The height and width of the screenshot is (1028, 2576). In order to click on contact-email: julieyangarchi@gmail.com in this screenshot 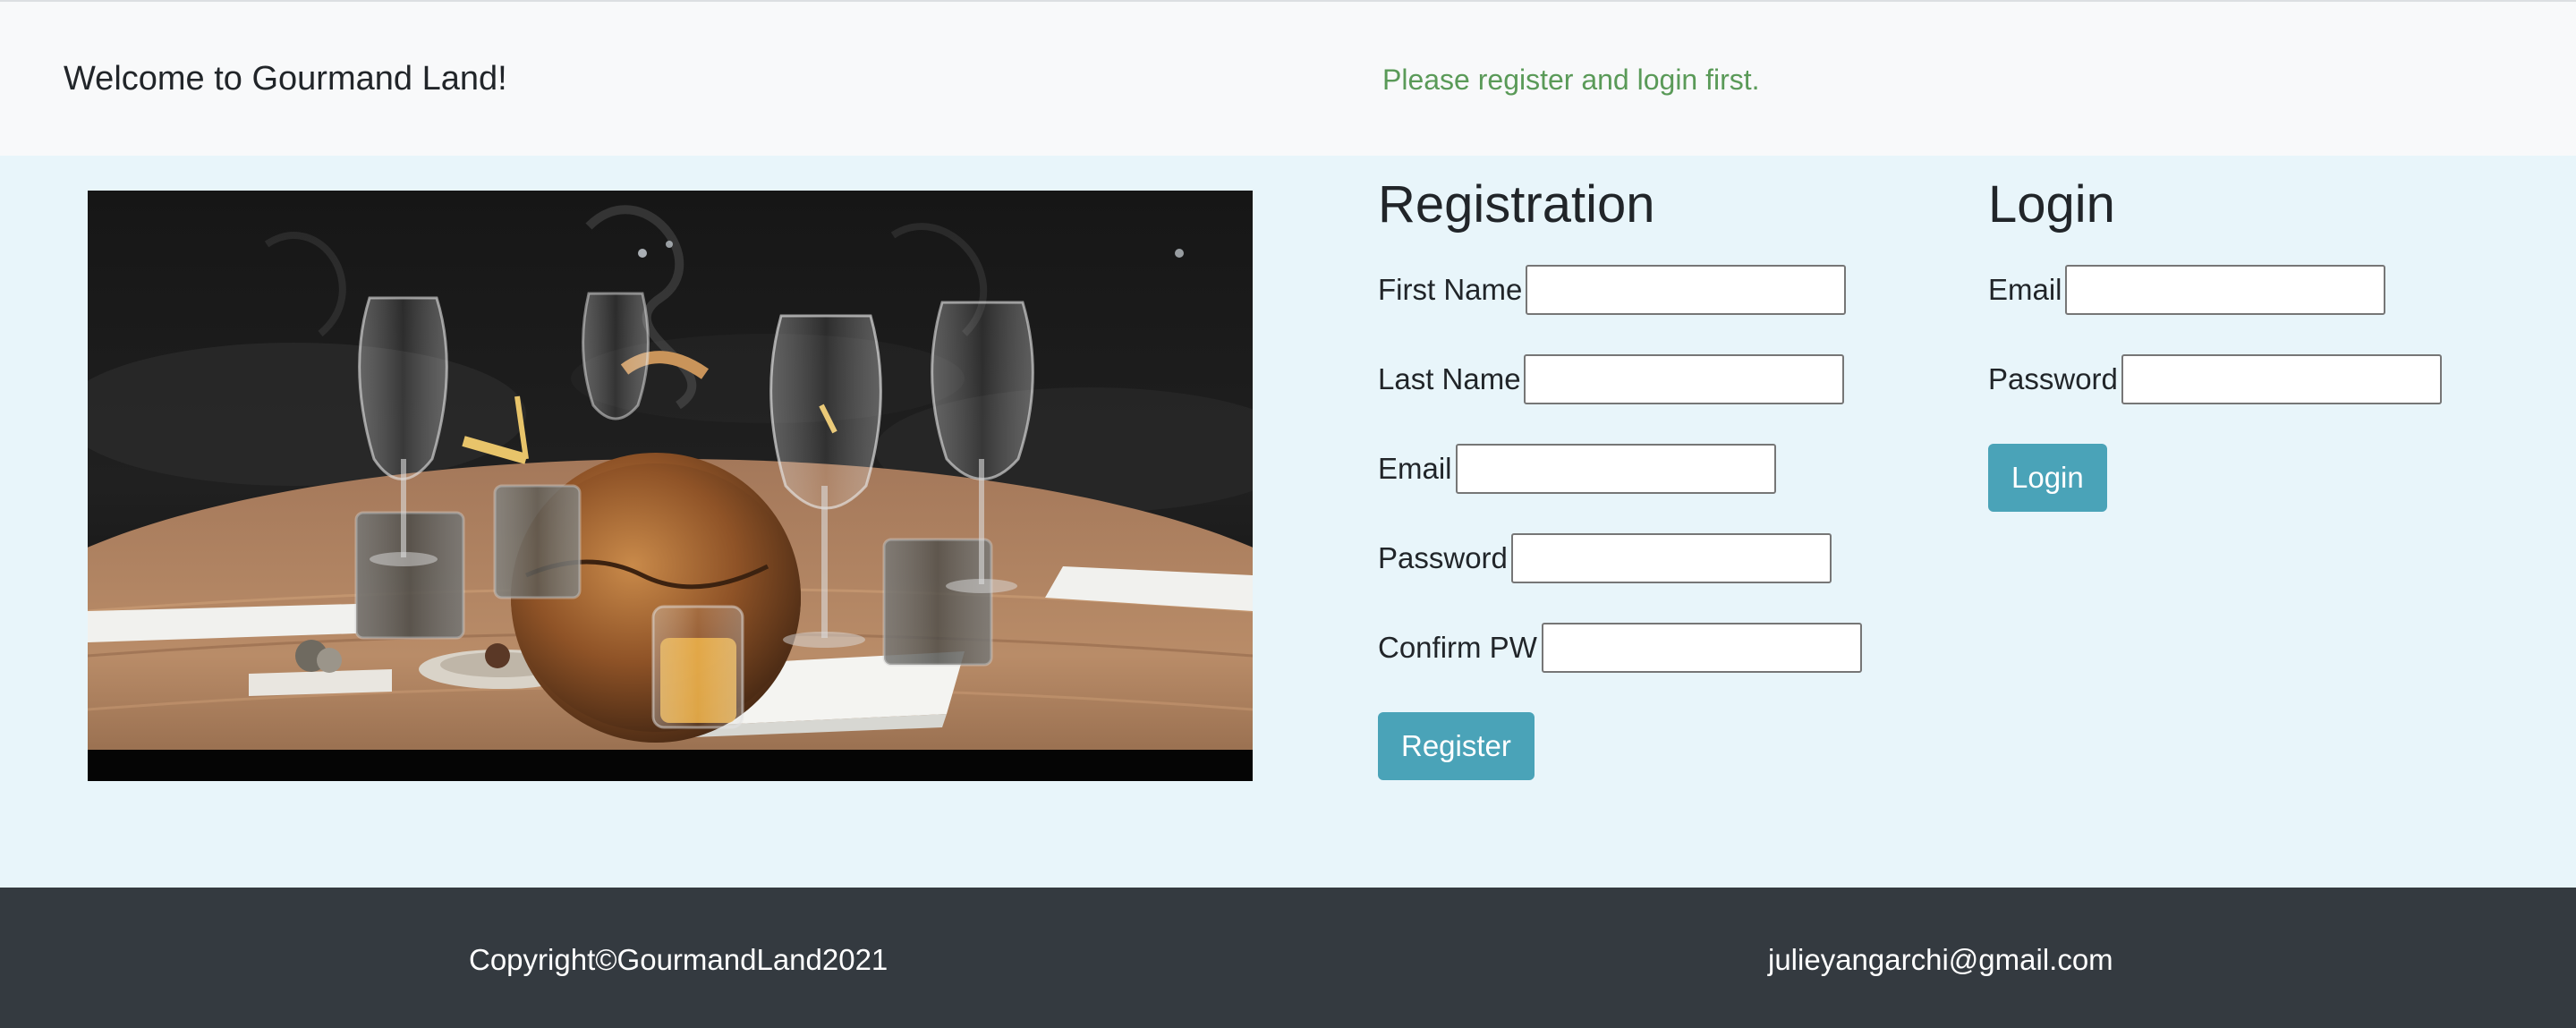, I will do `click(1940, 959)`.